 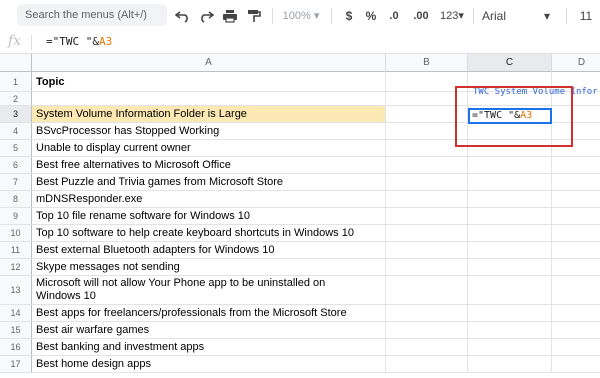 I want to click on row-header: 8, so click(x=16, y=199).